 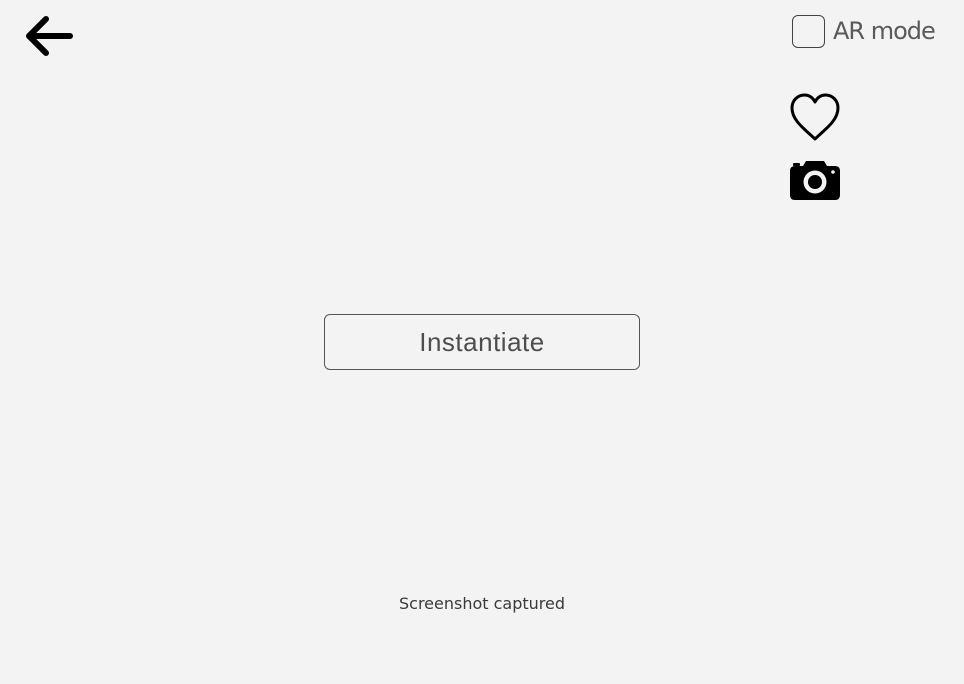 I want to click on ar-mode-label: AR mode, so click(x=884, y=31).